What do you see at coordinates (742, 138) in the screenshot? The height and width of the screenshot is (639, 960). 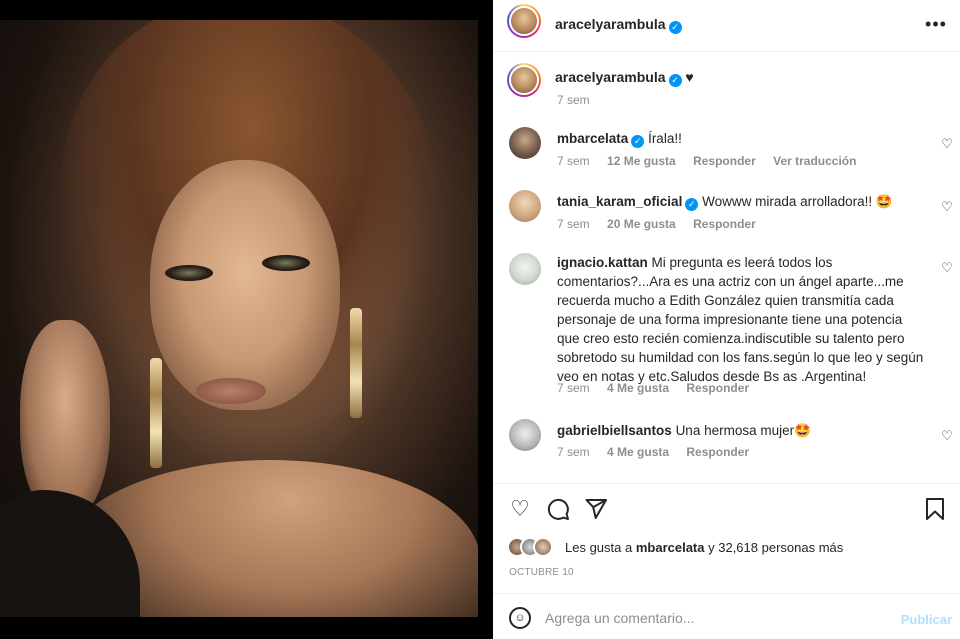 I see `comment-body: mbarcelata ✓ Íralа!!` at bounding box center [742, 138].